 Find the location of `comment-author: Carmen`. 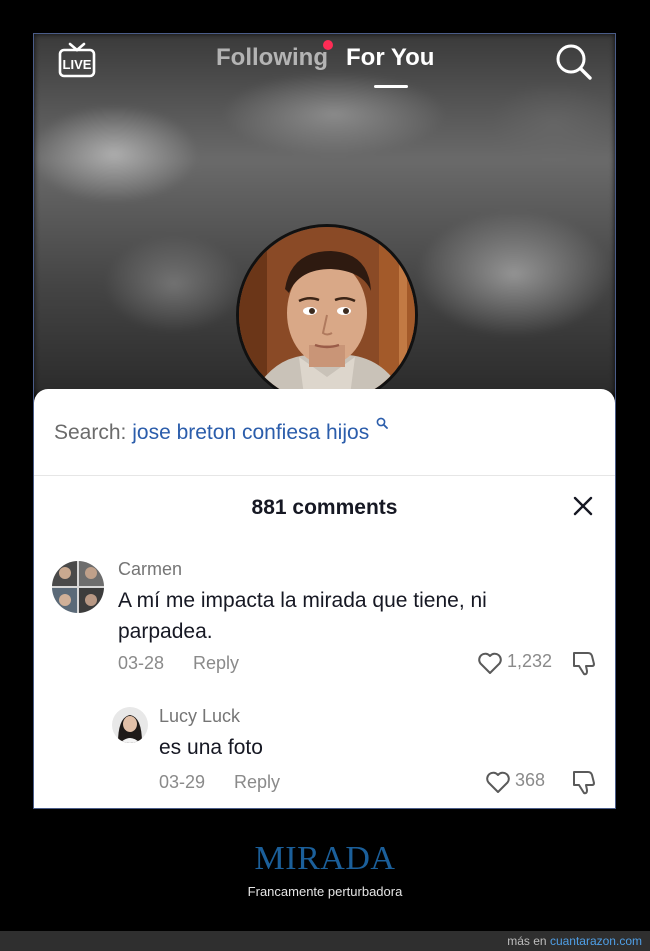

comment-author: Carmen is located at coordinates (150, 569).